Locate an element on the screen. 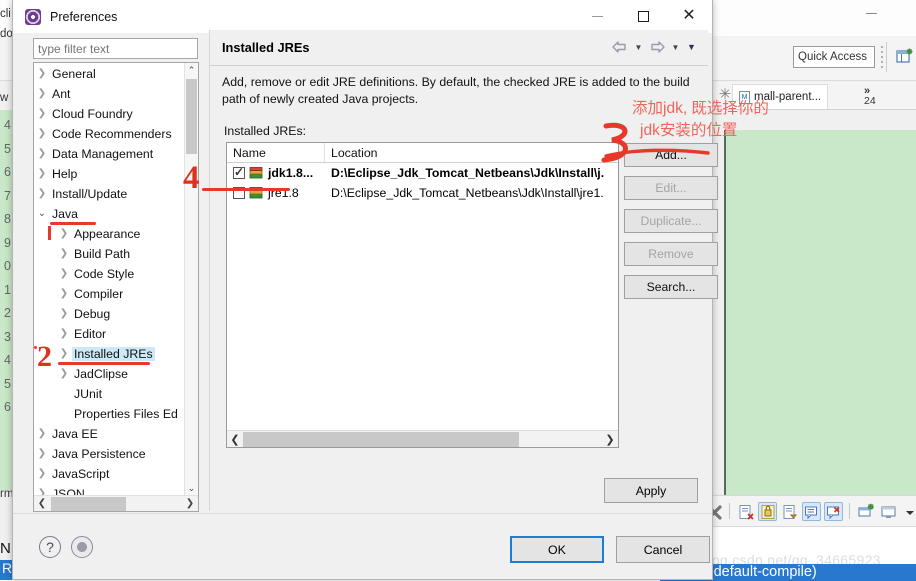  quick-access-input: Quick Access is located at coordinates (834, 57).